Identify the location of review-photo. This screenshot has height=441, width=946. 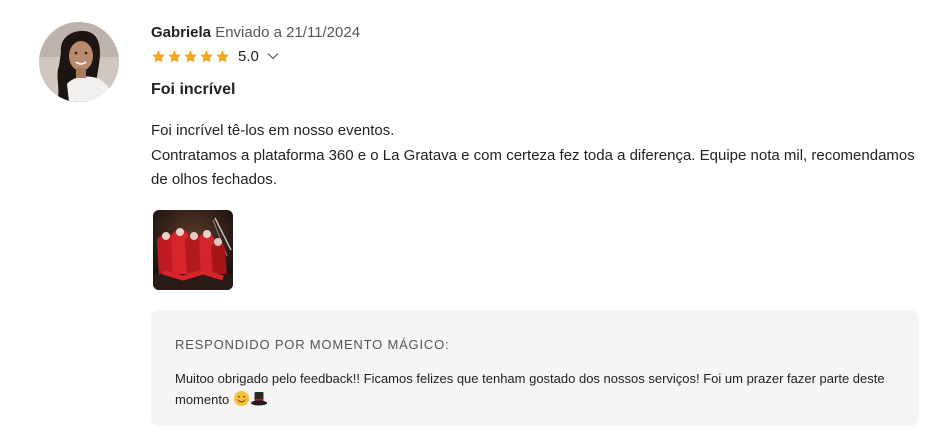
(193, 249).